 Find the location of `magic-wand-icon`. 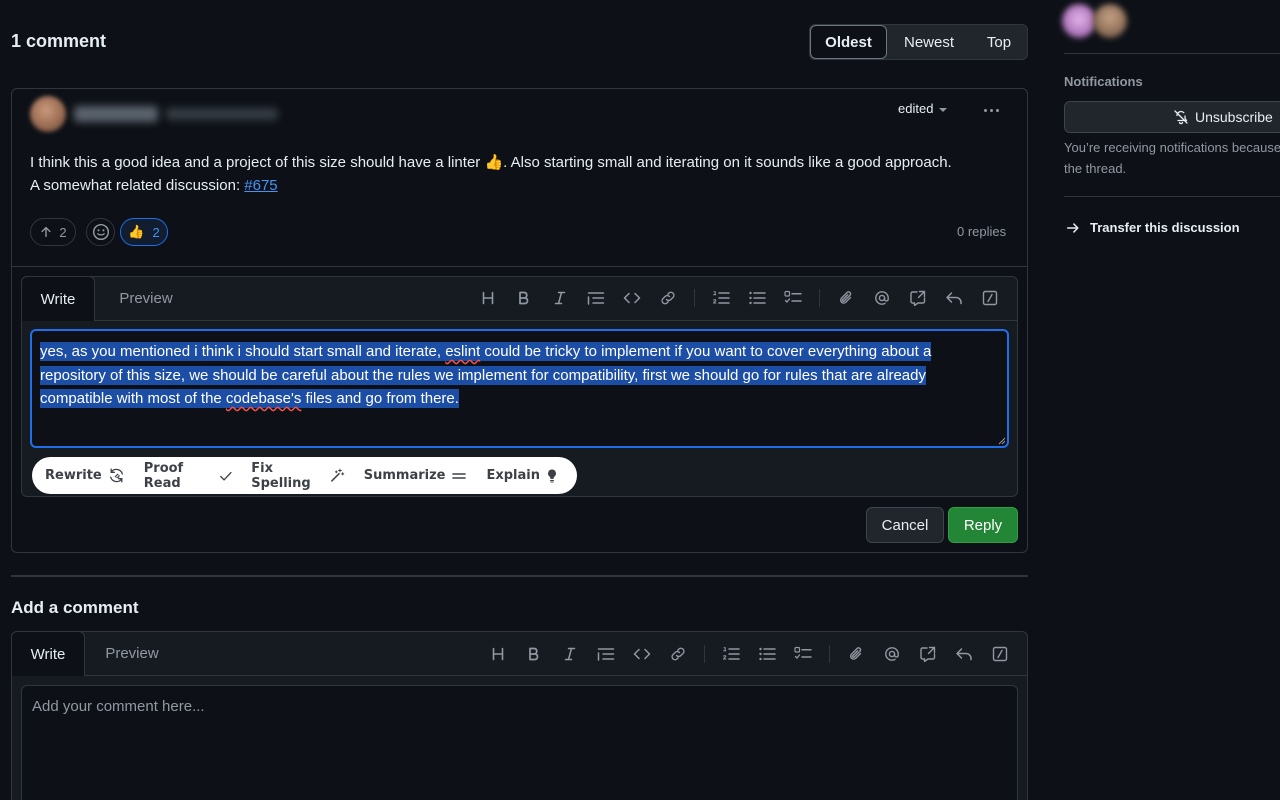

magic-wand-icon is located at coordinates (338, 475).